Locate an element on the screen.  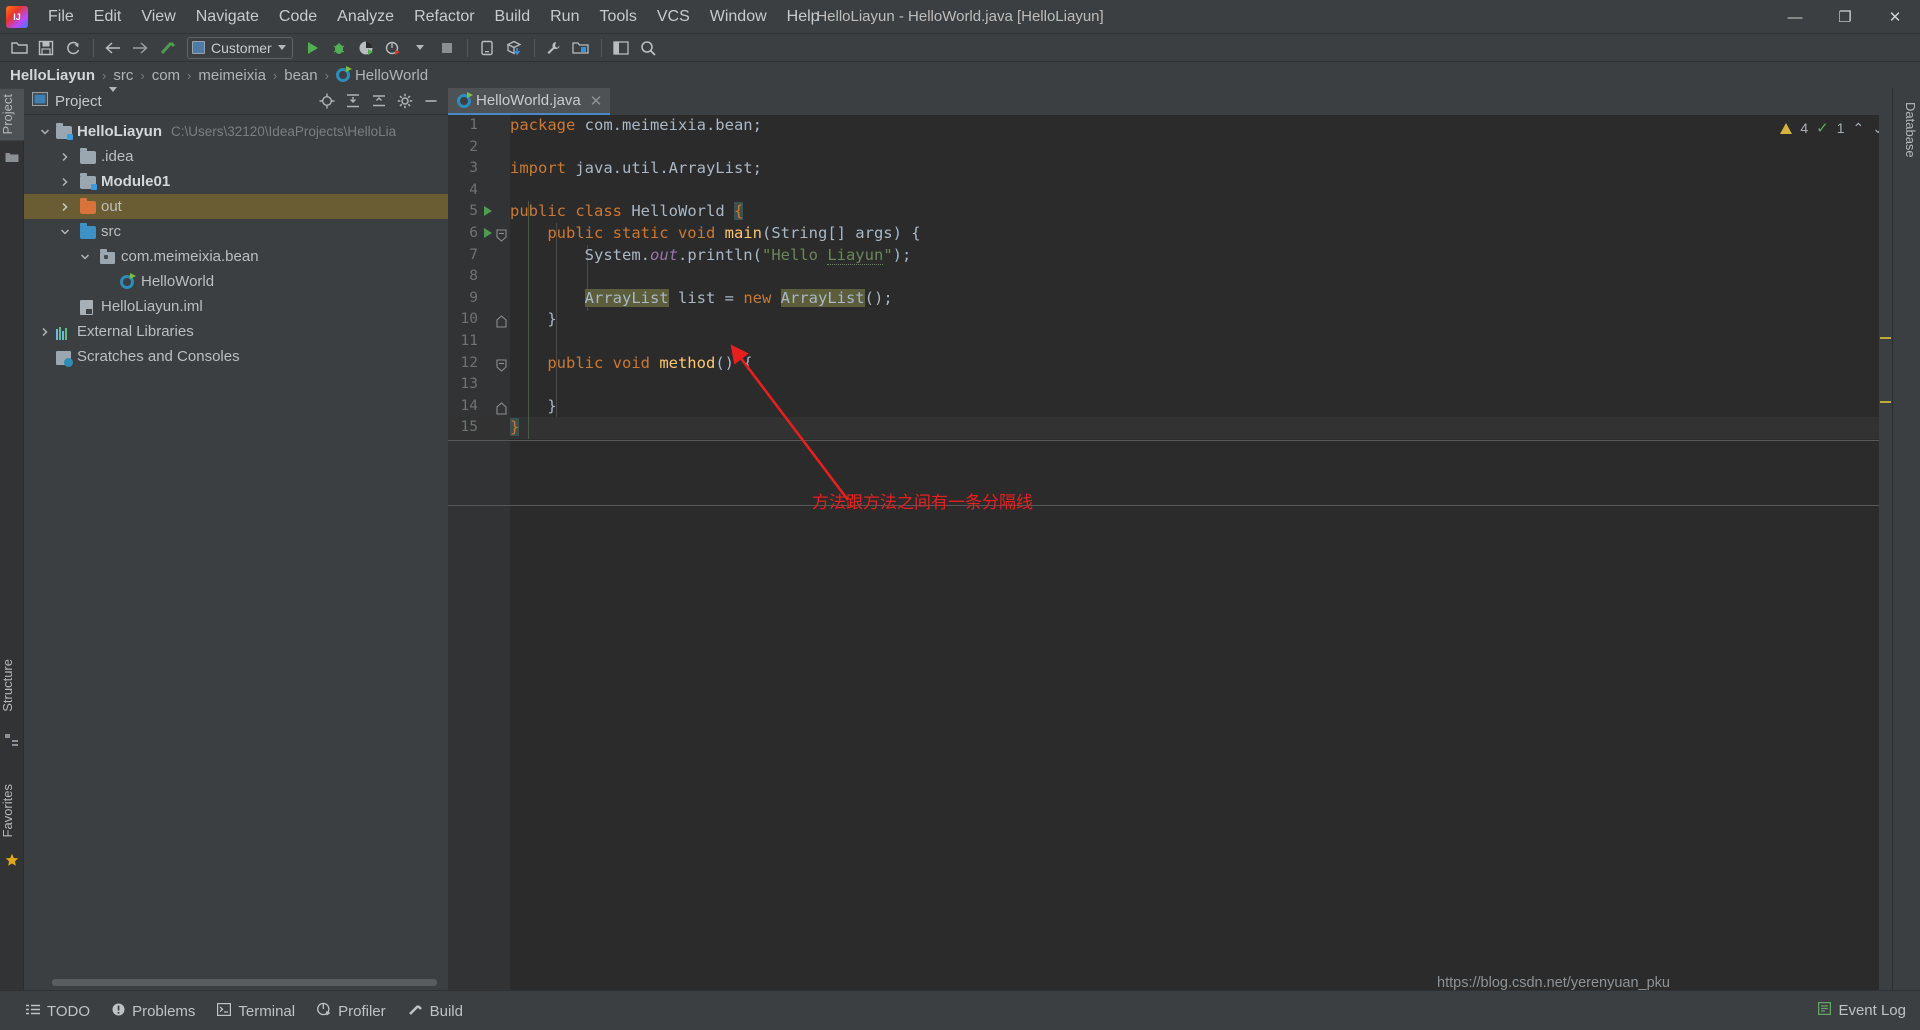
sidebar-item-project: Project is located at coordinates (12, 114).